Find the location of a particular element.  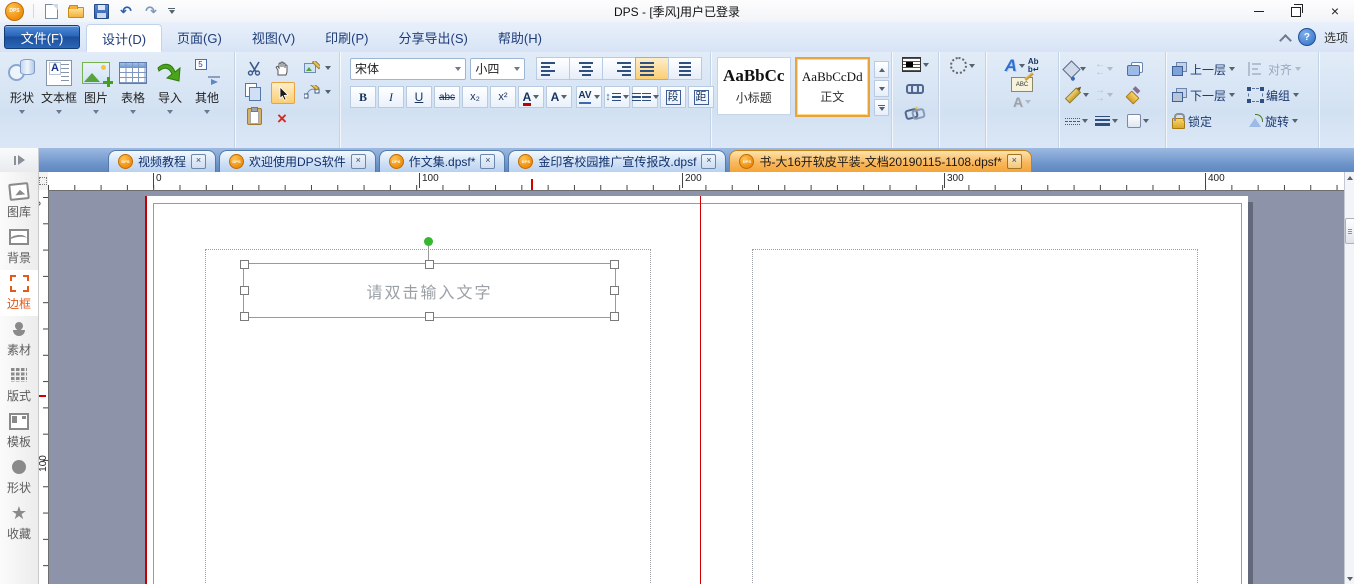

select-tool-button is located at coordinates (283, 93).